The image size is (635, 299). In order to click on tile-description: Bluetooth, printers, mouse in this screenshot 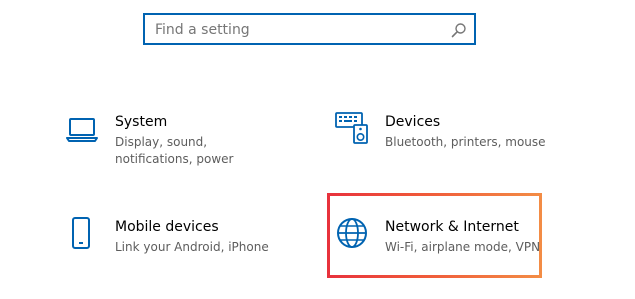, I will do `click(465, 142)`.